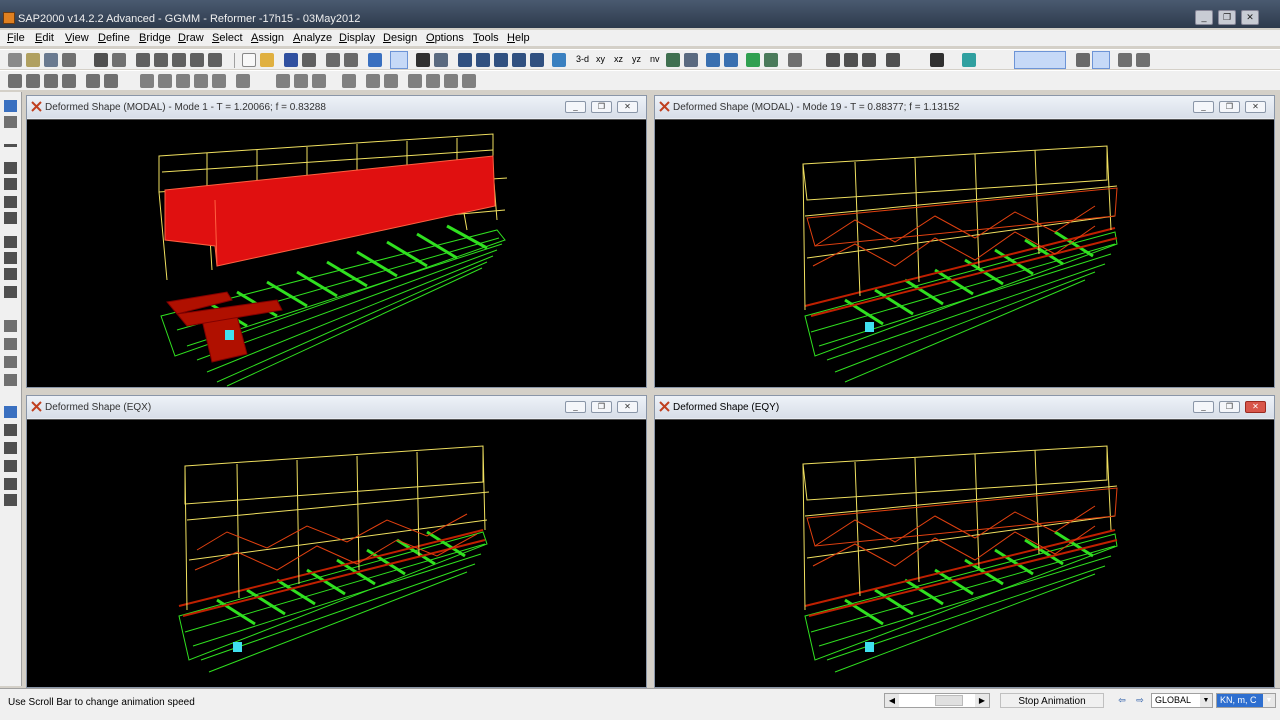 Image resolution: width=1280 pixels, height=720 pixels. I want to click on frame-icon, so click(119, 60).